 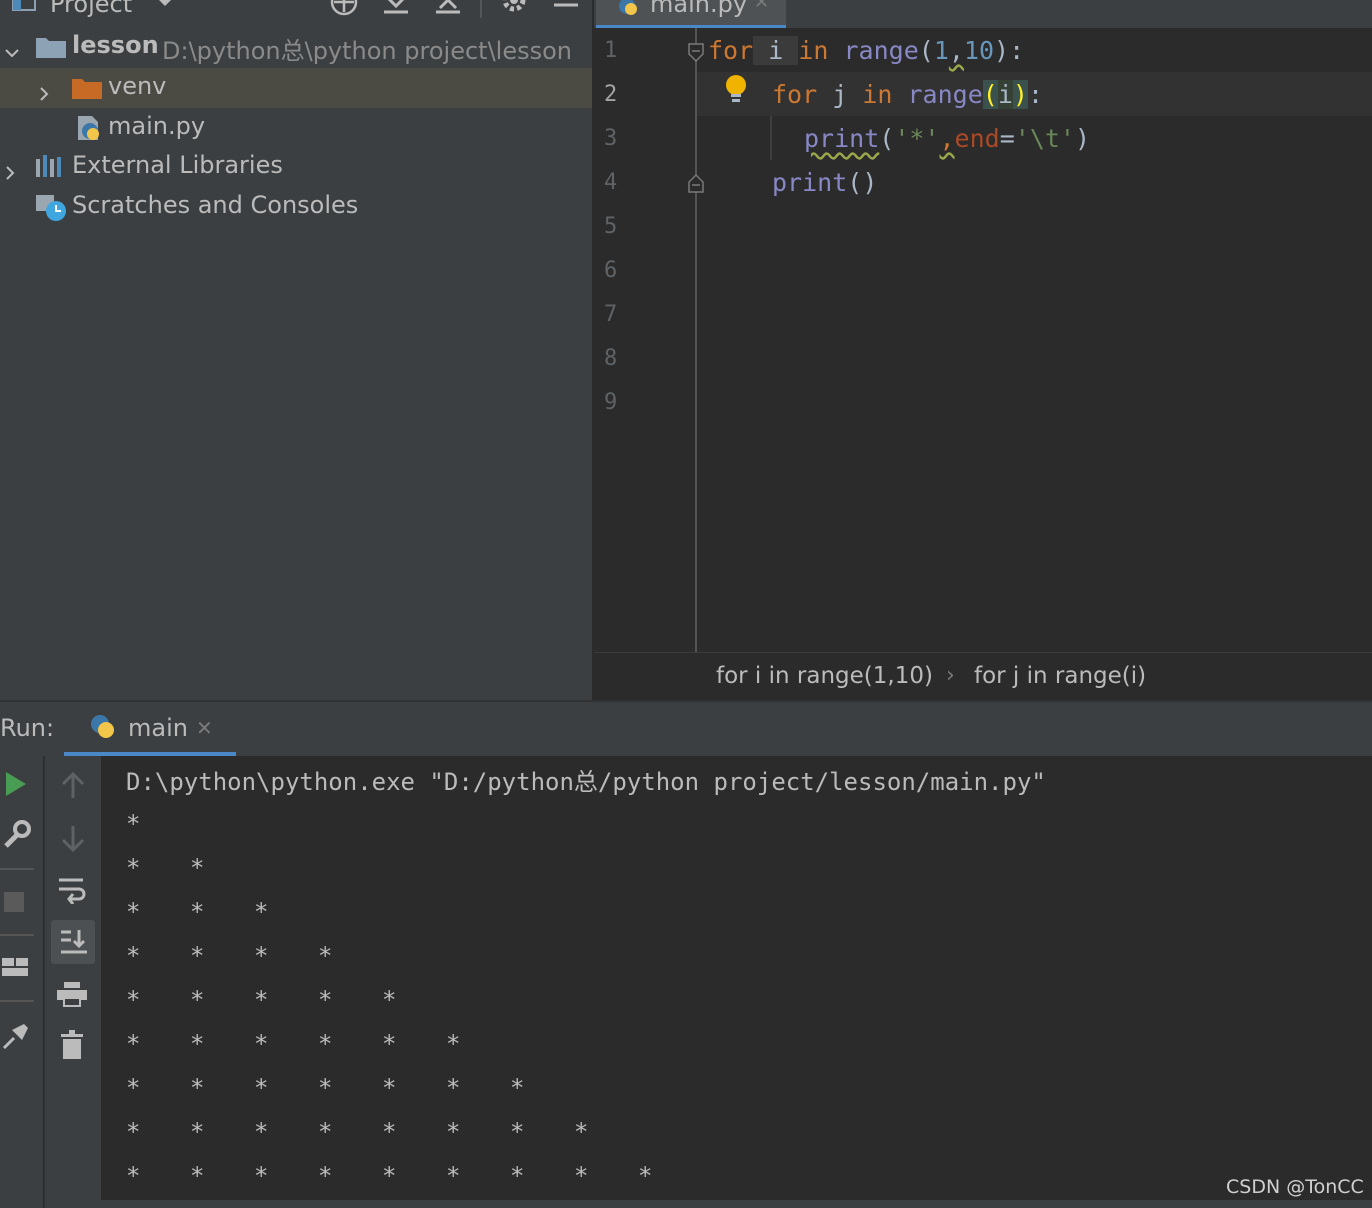 I want to click on breadcrumb: for i in range(1,10) › for j in range(i), so click(x=983, y=677).